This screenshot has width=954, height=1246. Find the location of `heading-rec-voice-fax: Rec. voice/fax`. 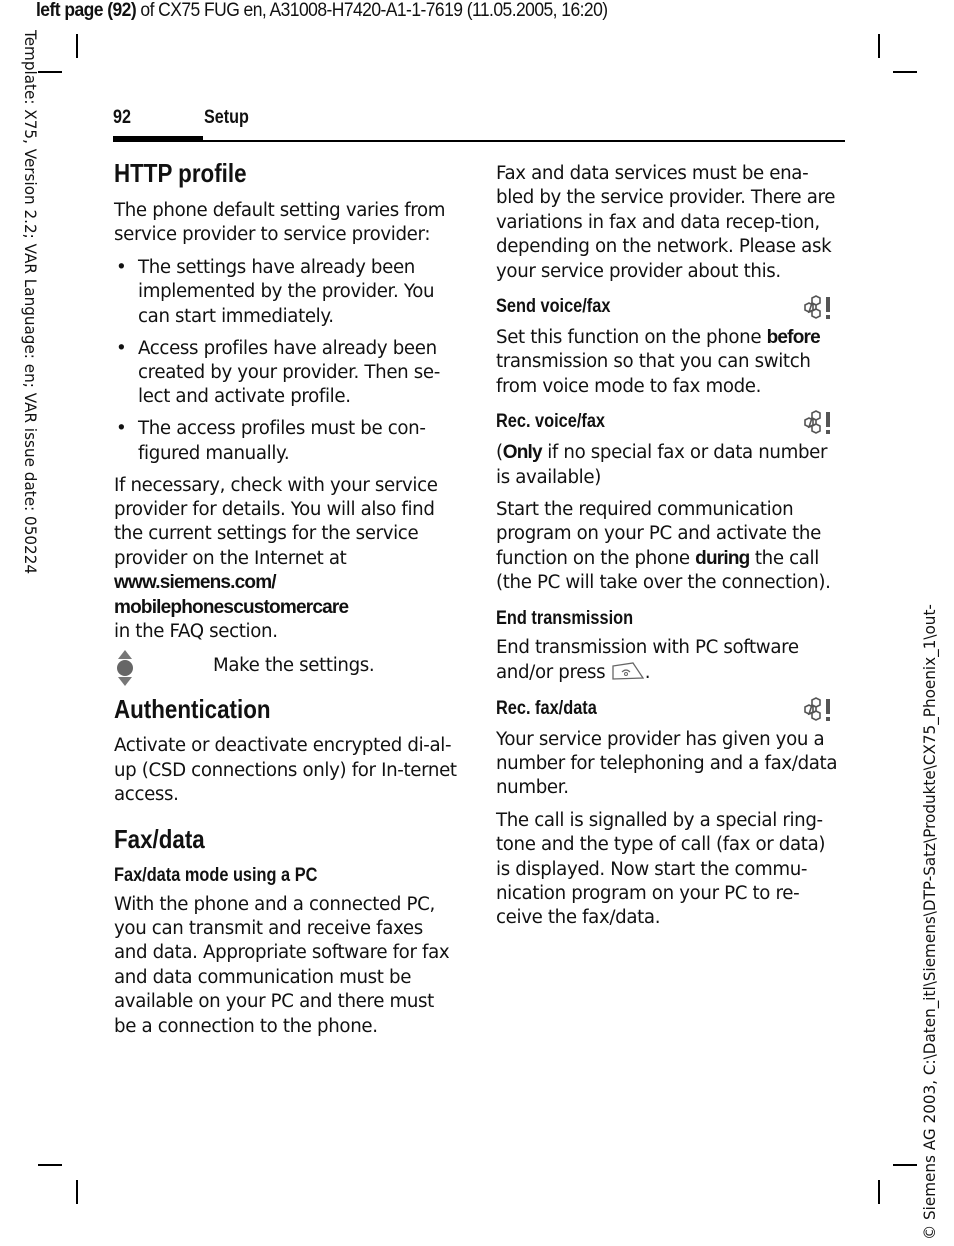

heading-rec-voice-fax: Rec. voice/fax is located at coordinates (551, 422).